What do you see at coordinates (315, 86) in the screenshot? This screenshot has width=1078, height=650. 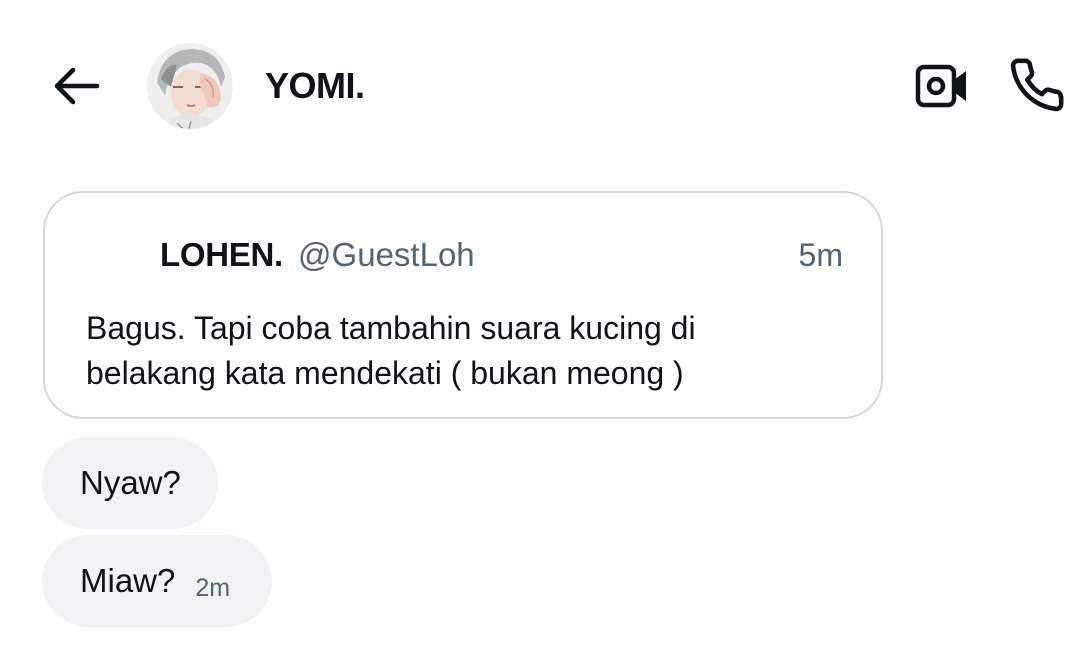 I see `chat-title: YOMI.` at bounding box center [315, 86].